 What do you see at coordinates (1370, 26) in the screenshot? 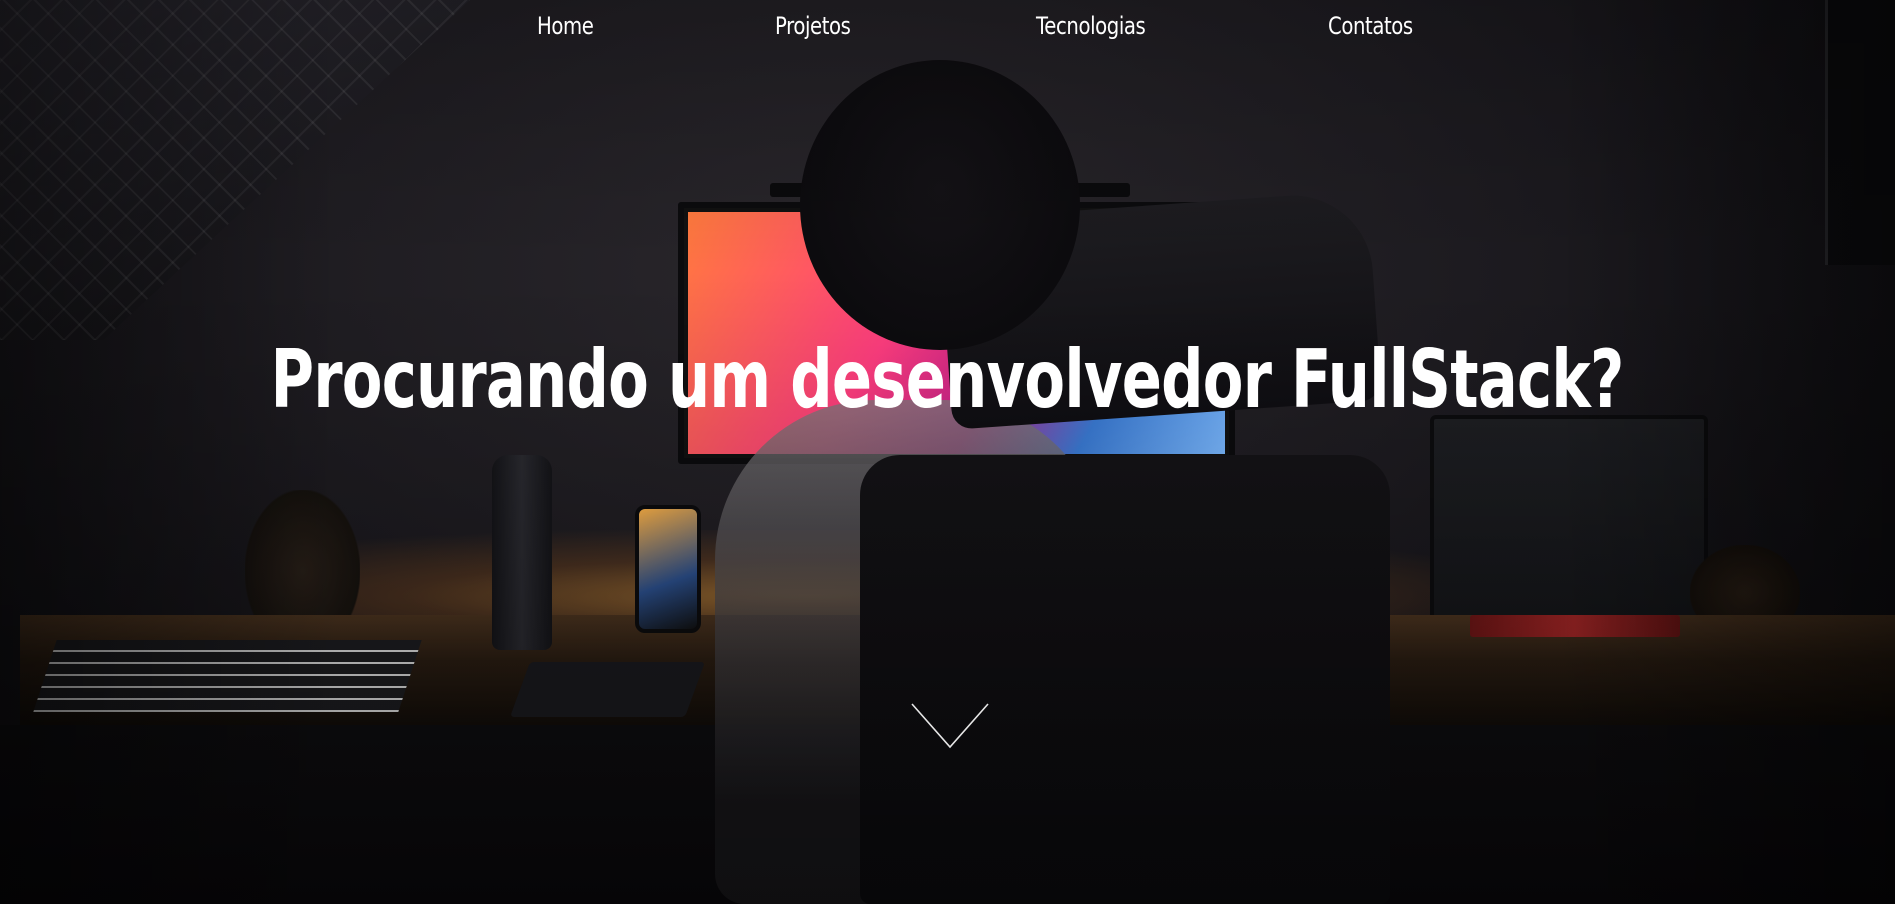
I see `nav-contatos: Contatos` at bounding box center [1370, 26].